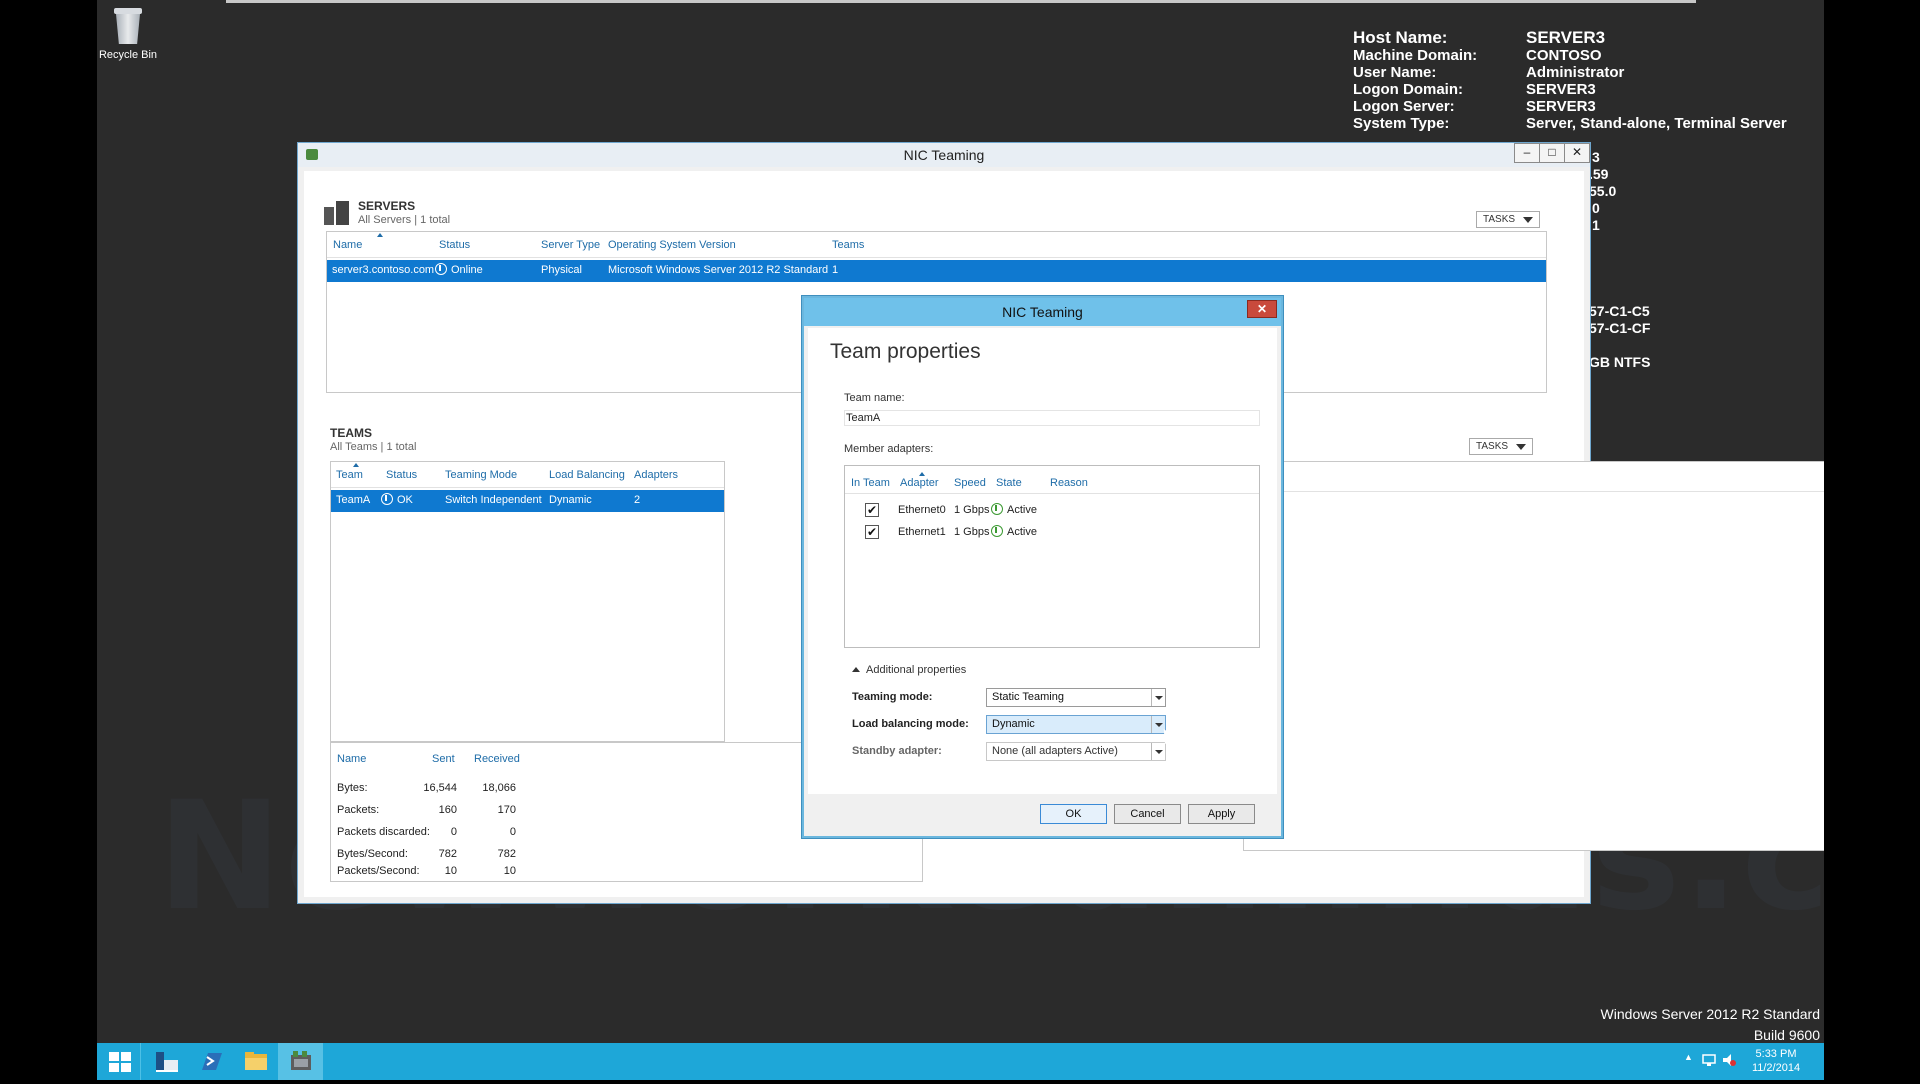  I want to click on ok-button: OK, so click(1073, 814).